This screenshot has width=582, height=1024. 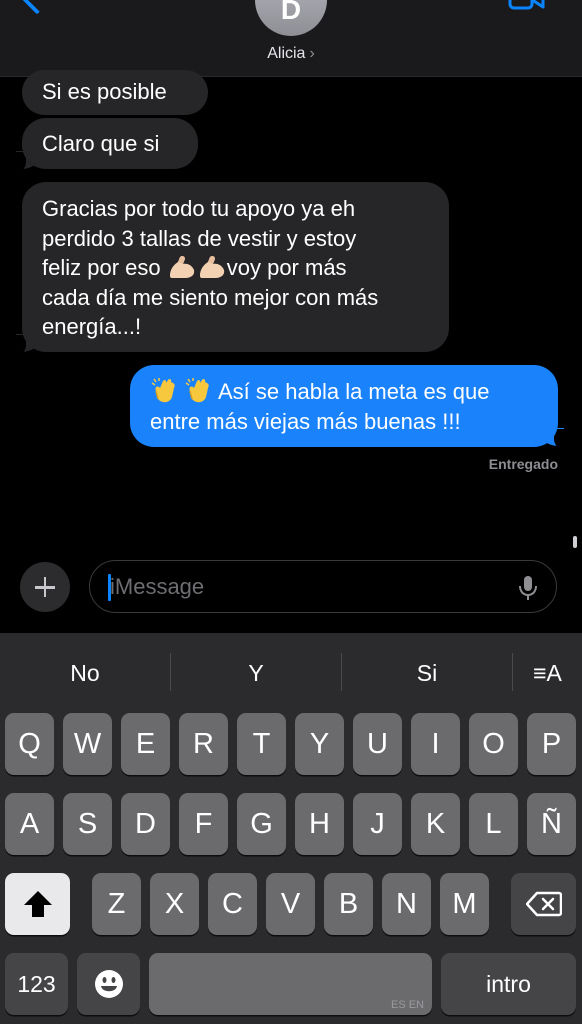 I want to click on return-key: intro, so click(x=508, y=984).